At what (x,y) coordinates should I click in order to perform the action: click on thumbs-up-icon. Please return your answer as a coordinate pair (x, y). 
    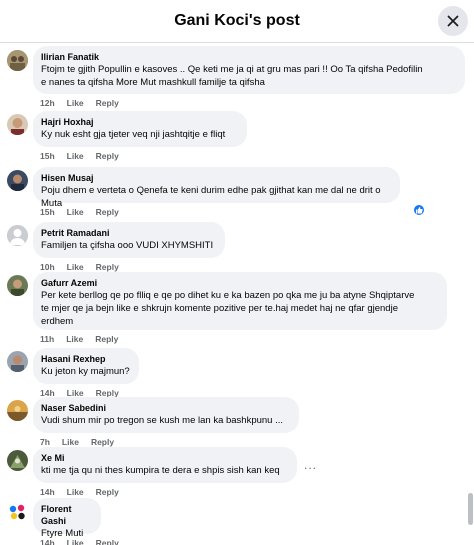
    Looking at the image, I should click on (419, 210).